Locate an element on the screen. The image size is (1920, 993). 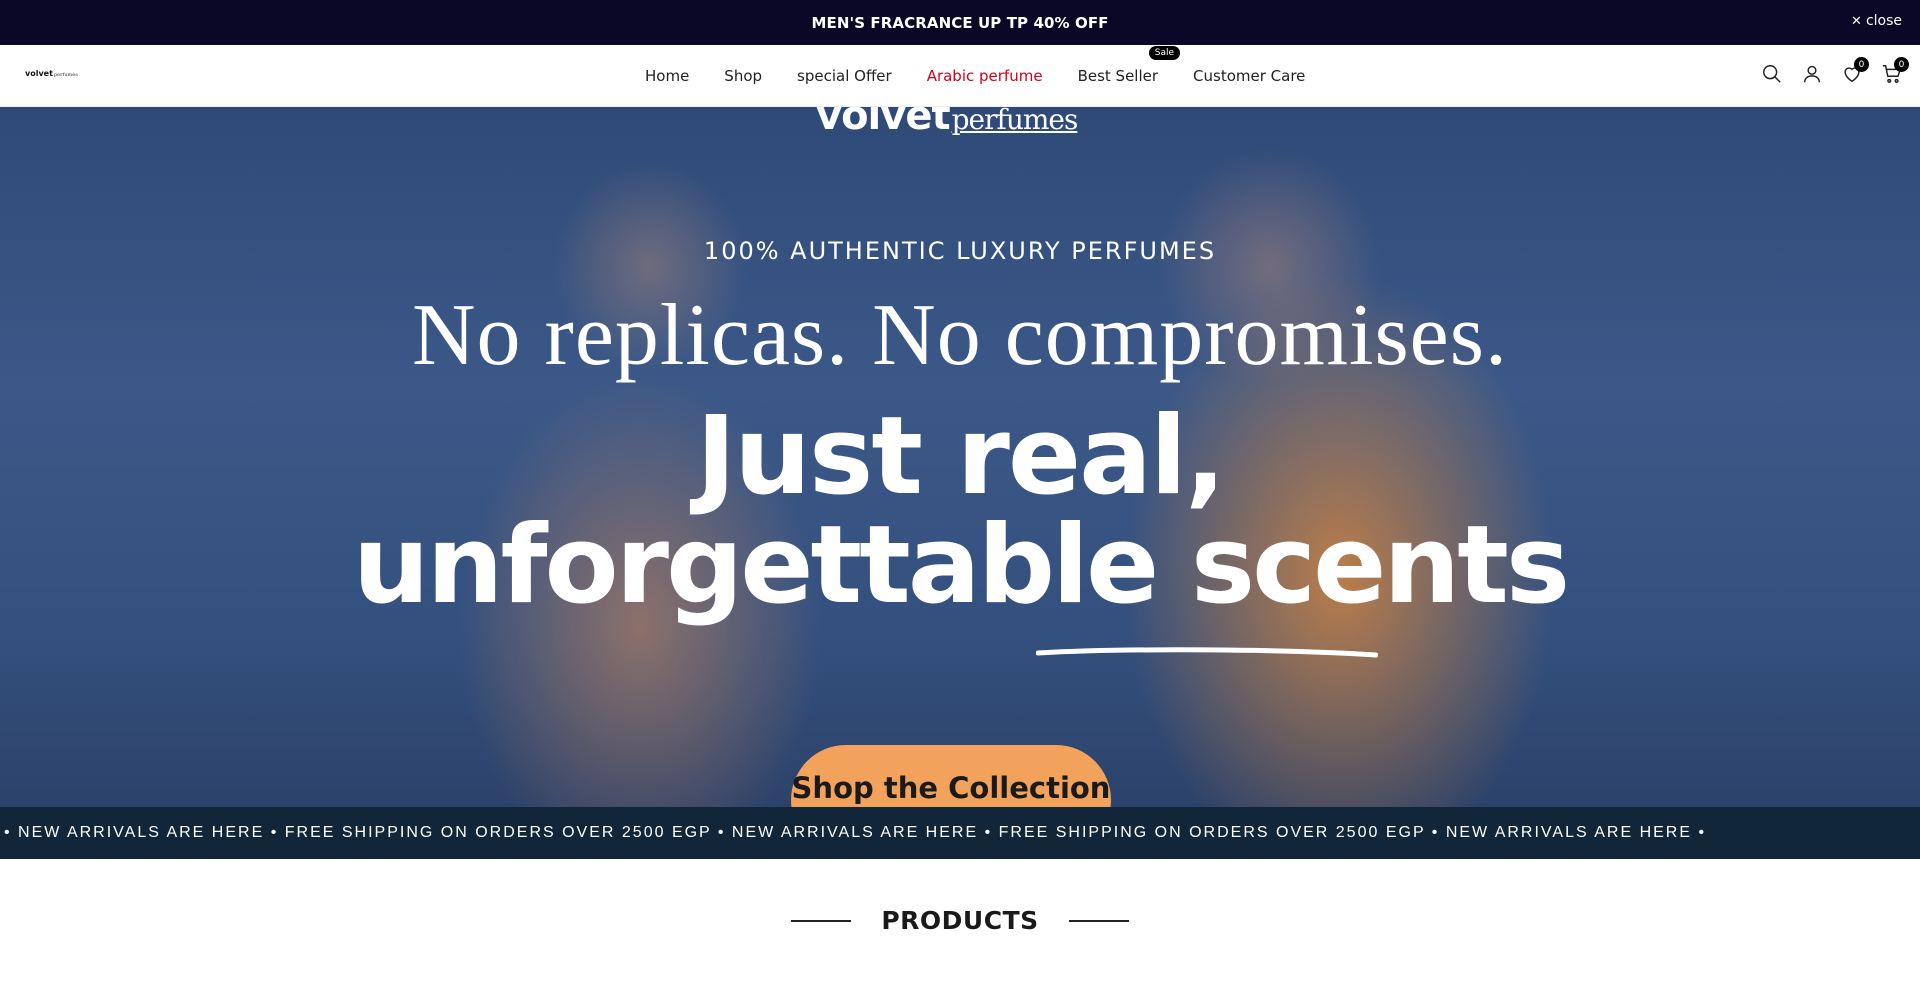
divider-right is located at coordinates (1098, 920).